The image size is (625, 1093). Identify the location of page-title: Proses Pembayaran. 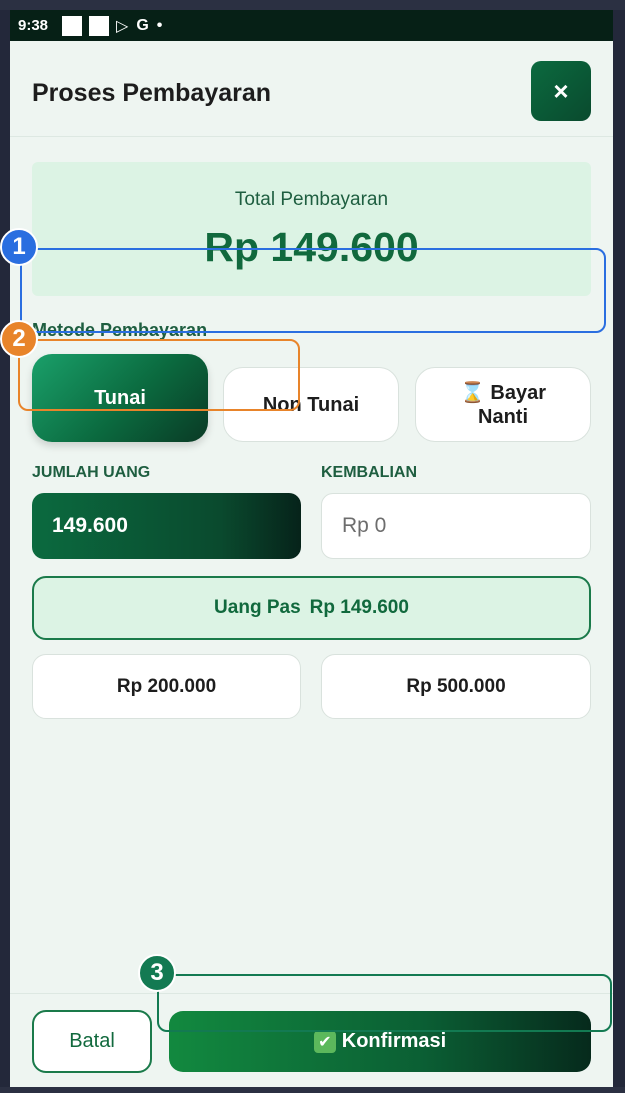
(152, 93).